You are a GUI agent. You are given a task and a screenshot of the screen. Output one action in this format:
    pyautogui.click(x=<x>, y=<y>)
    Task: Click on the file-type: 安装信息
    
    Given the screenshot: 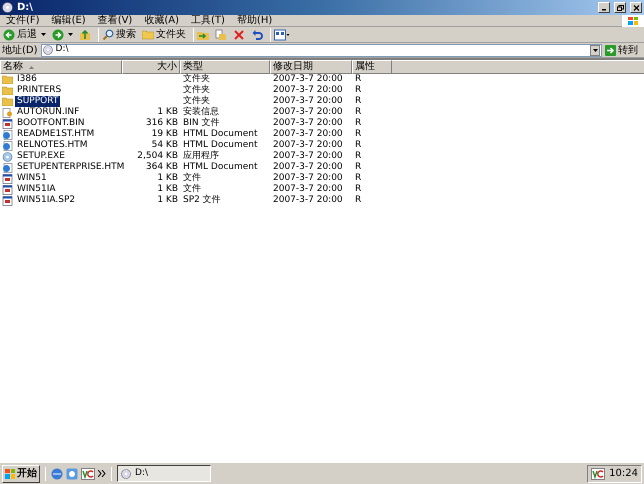 What is the action you would take?
    pyautogui.click(x=201, y=112)
    